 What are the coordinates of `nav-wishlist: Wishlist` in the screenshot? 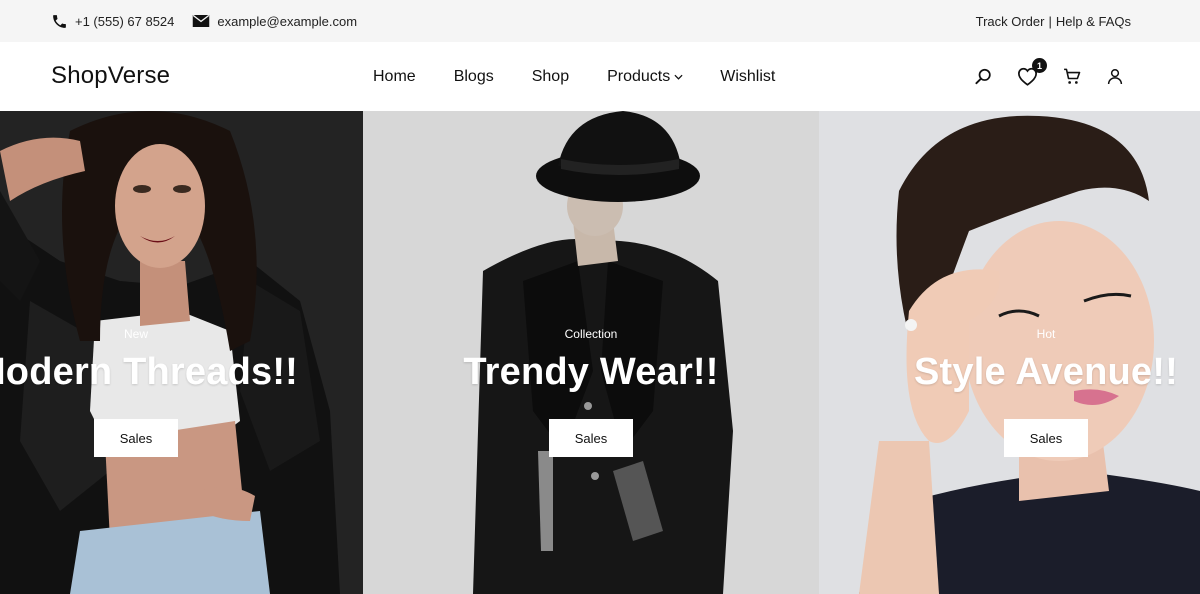 It's located at (747, 77).